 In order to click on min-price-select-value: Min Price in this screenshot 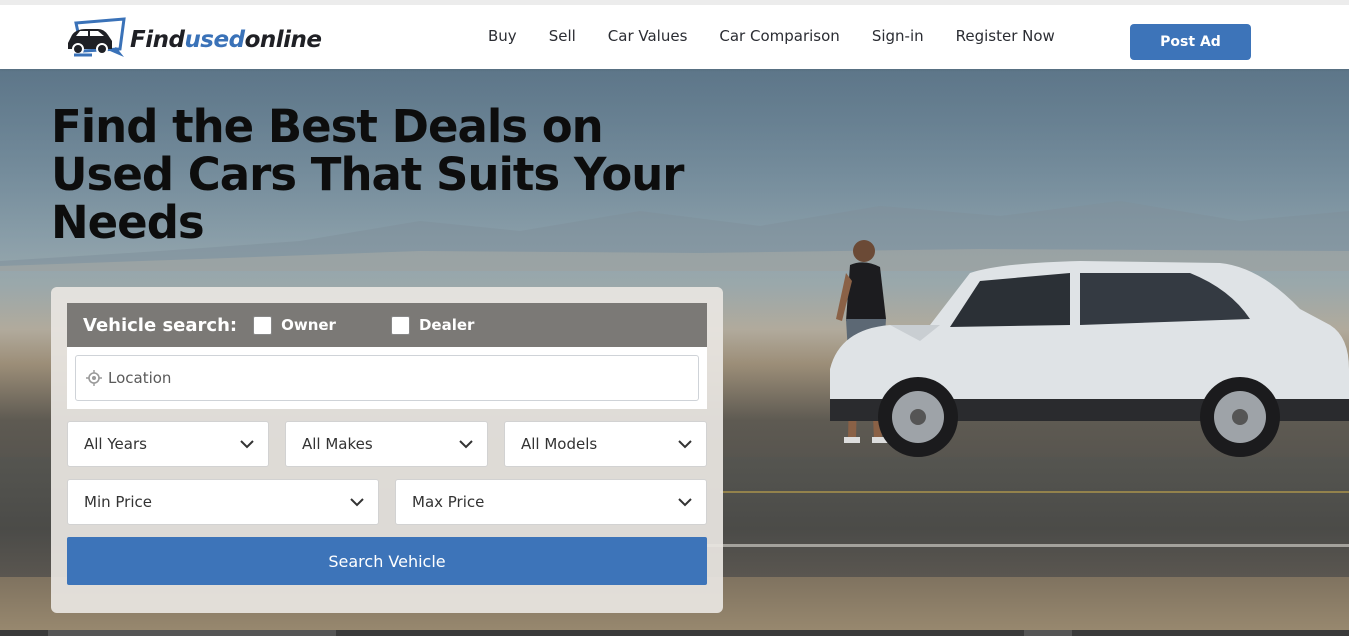, I will do `click(118, 502)`.